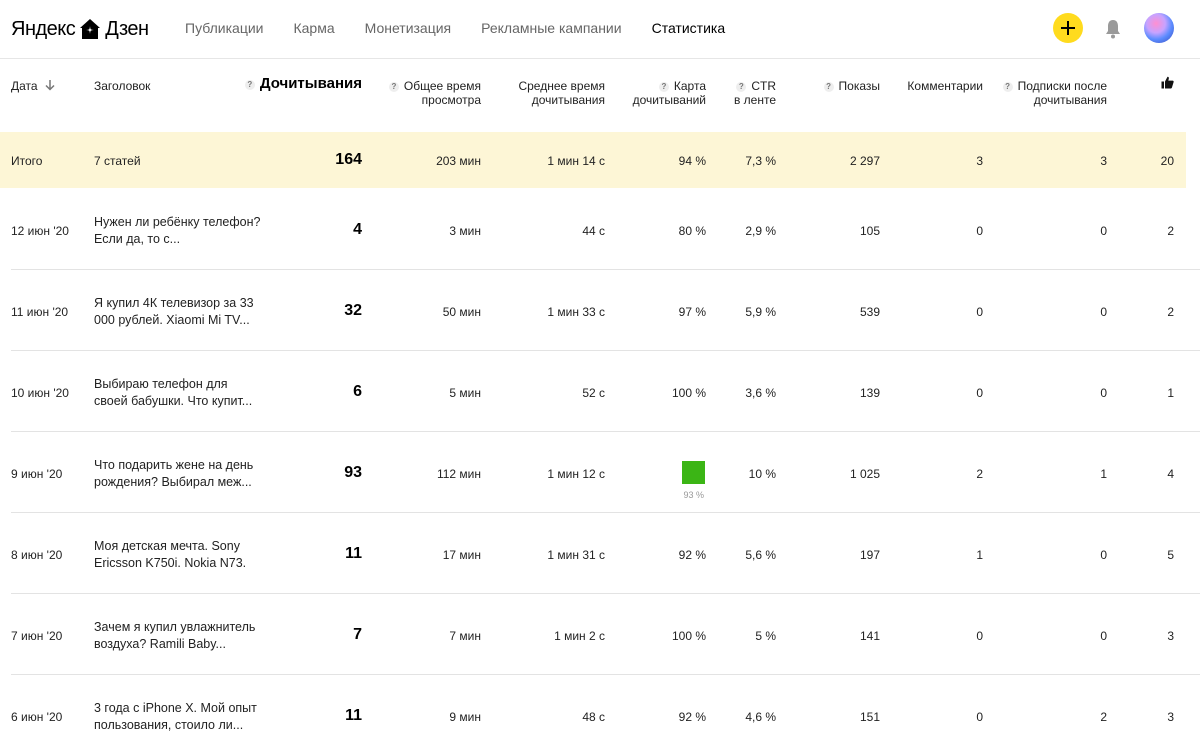 This screenshot has height=756, width=1200. Describe the element at coordinates (692, 161) in the screenshot. I see `total-map: 94 %` at that location.